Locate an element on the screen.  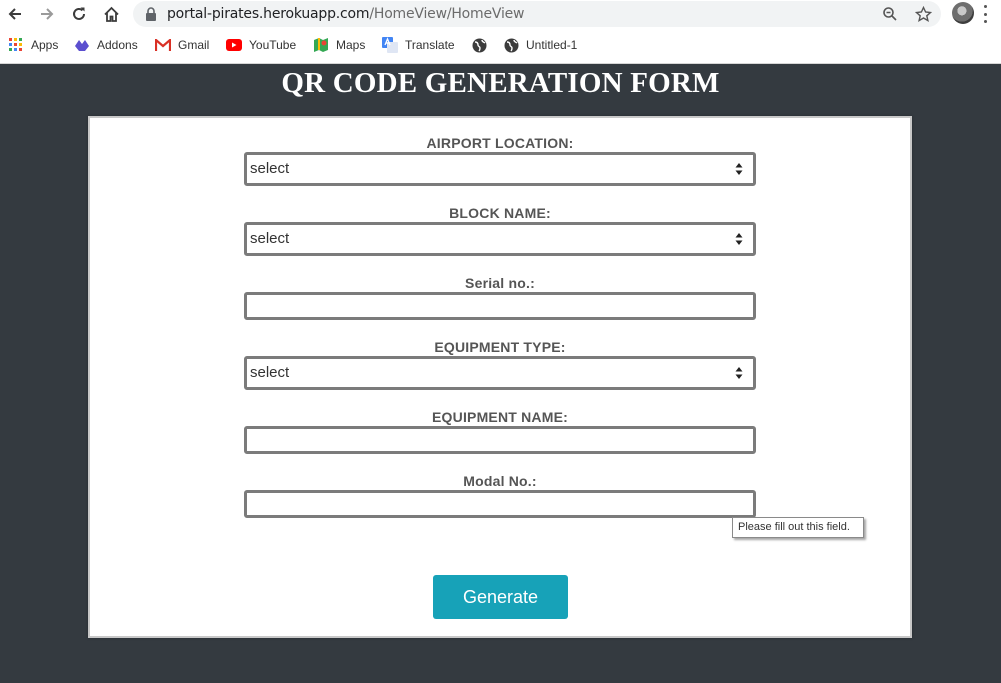
bookmark-gmail: Gmail is located at coordinates (182, 45).